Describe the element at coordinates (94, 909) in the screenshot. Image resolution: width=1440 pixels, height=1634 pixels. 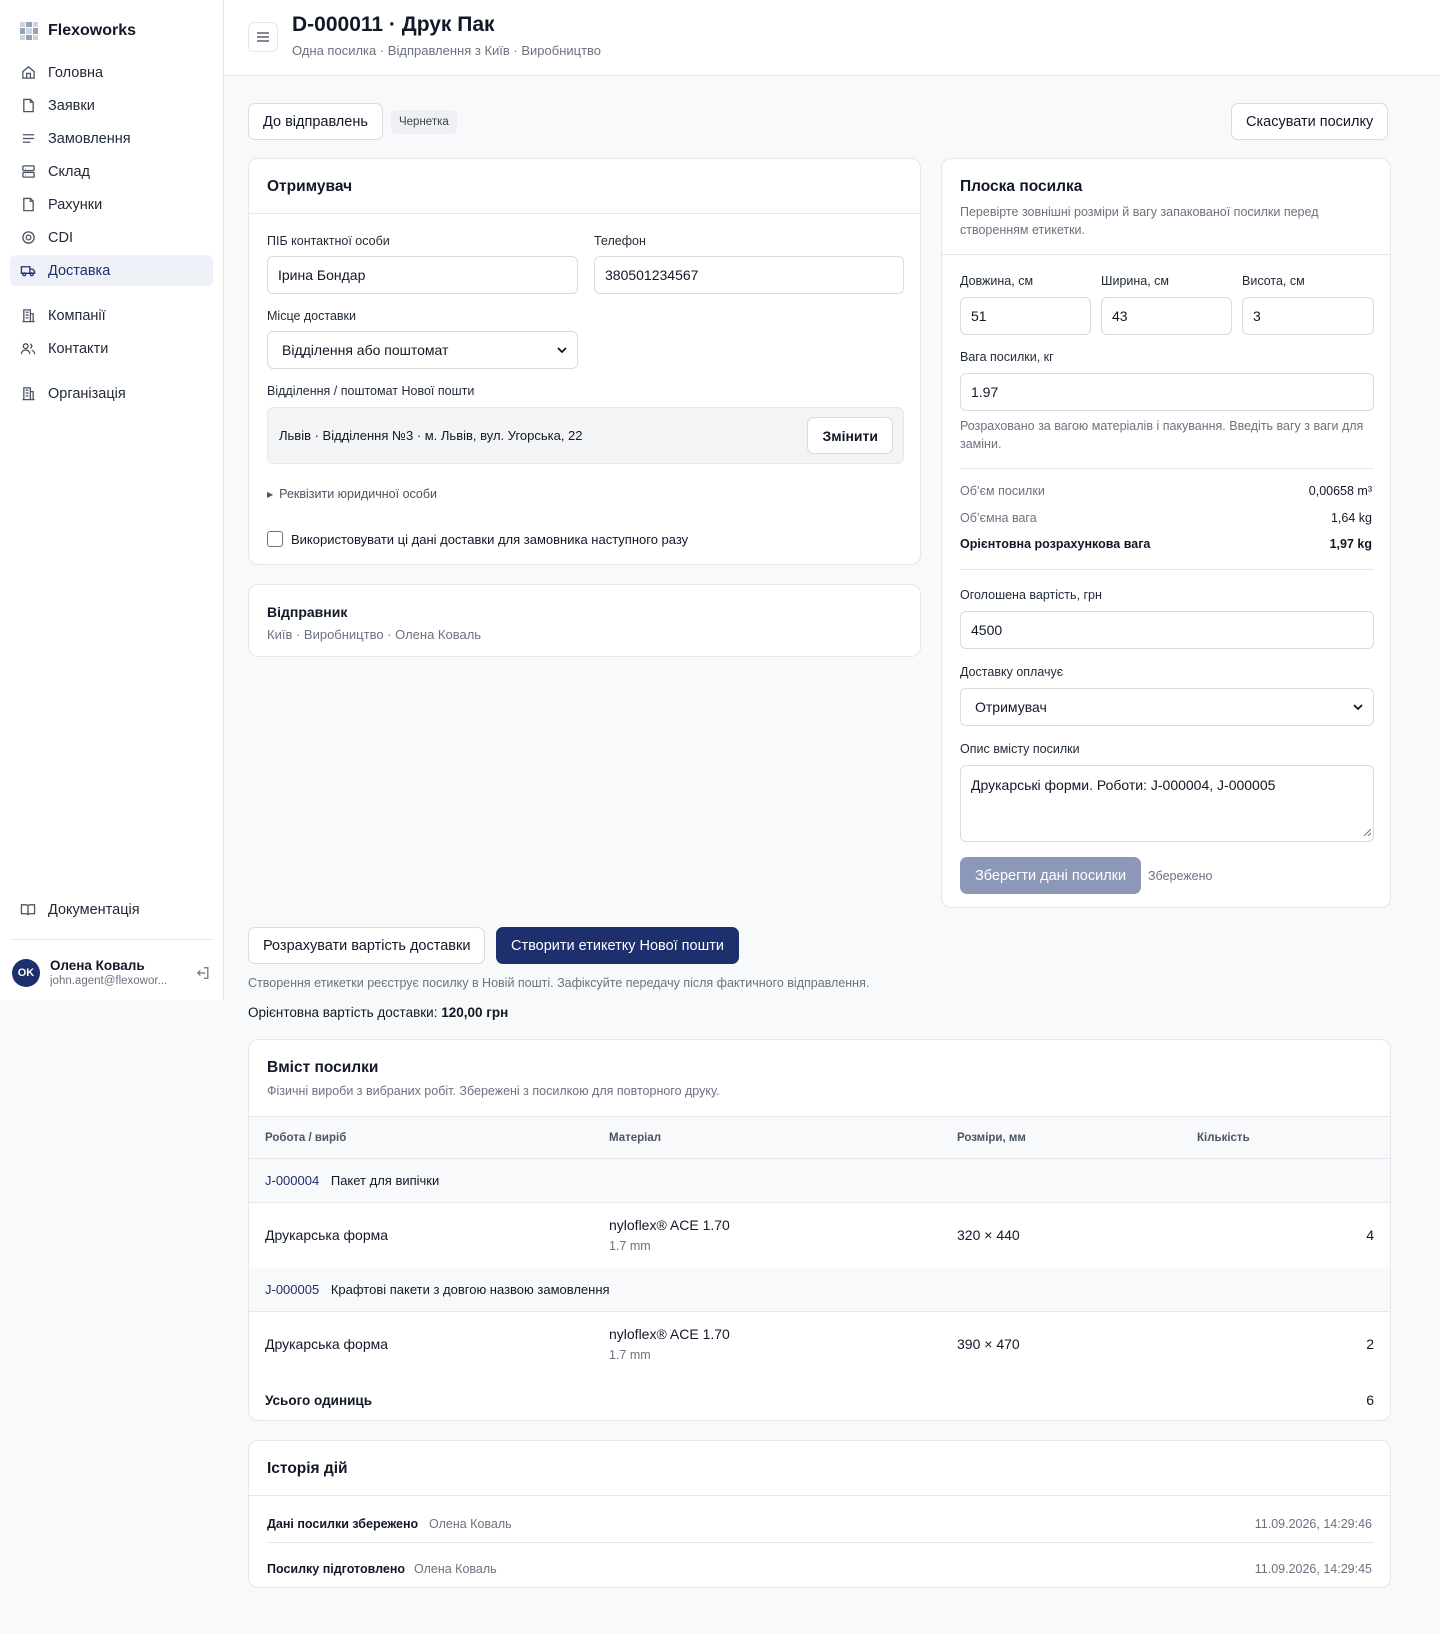
I see `sidebar-item-label: Документація` at that location.